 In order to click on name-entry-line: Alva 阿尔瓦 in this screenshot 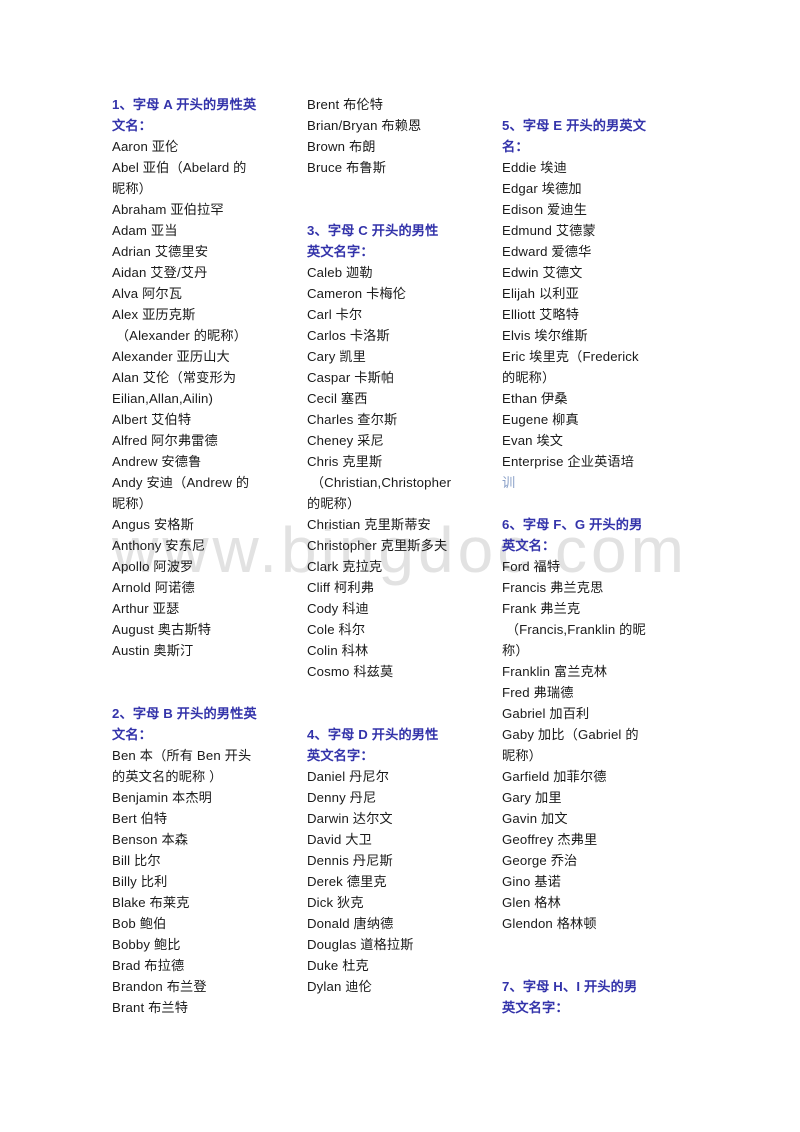, I will do `click(147, 293)`.